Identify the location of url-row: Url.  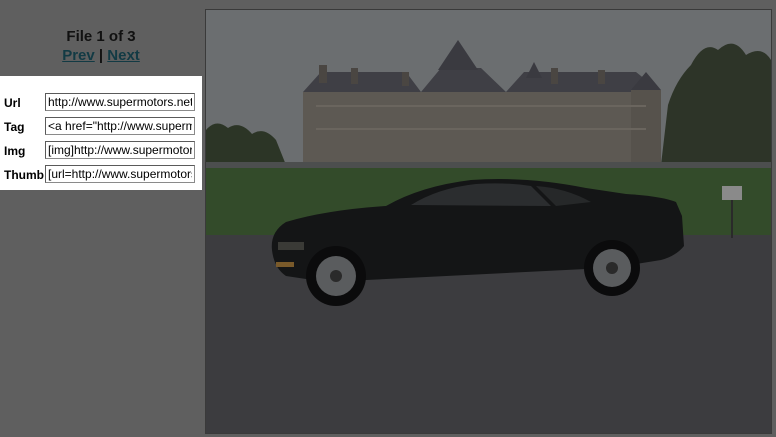
(101, 103).